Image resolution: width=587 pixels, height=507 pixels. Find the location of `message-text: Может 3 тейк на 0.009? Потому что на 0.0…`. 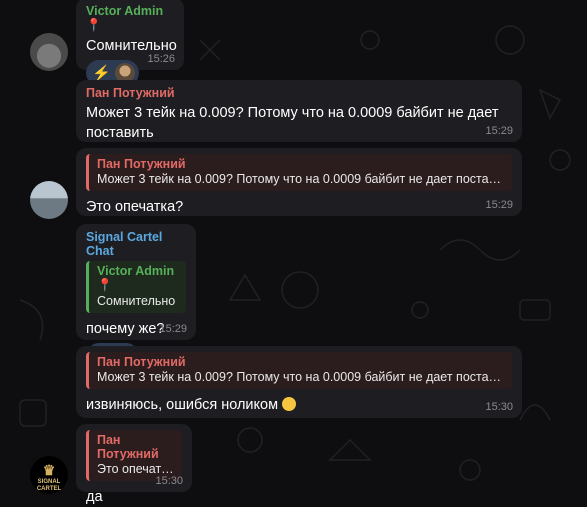

message-text: Может 3 тейк на 0.009? Потому что на 0.0… is located at coordinates (292, 123).